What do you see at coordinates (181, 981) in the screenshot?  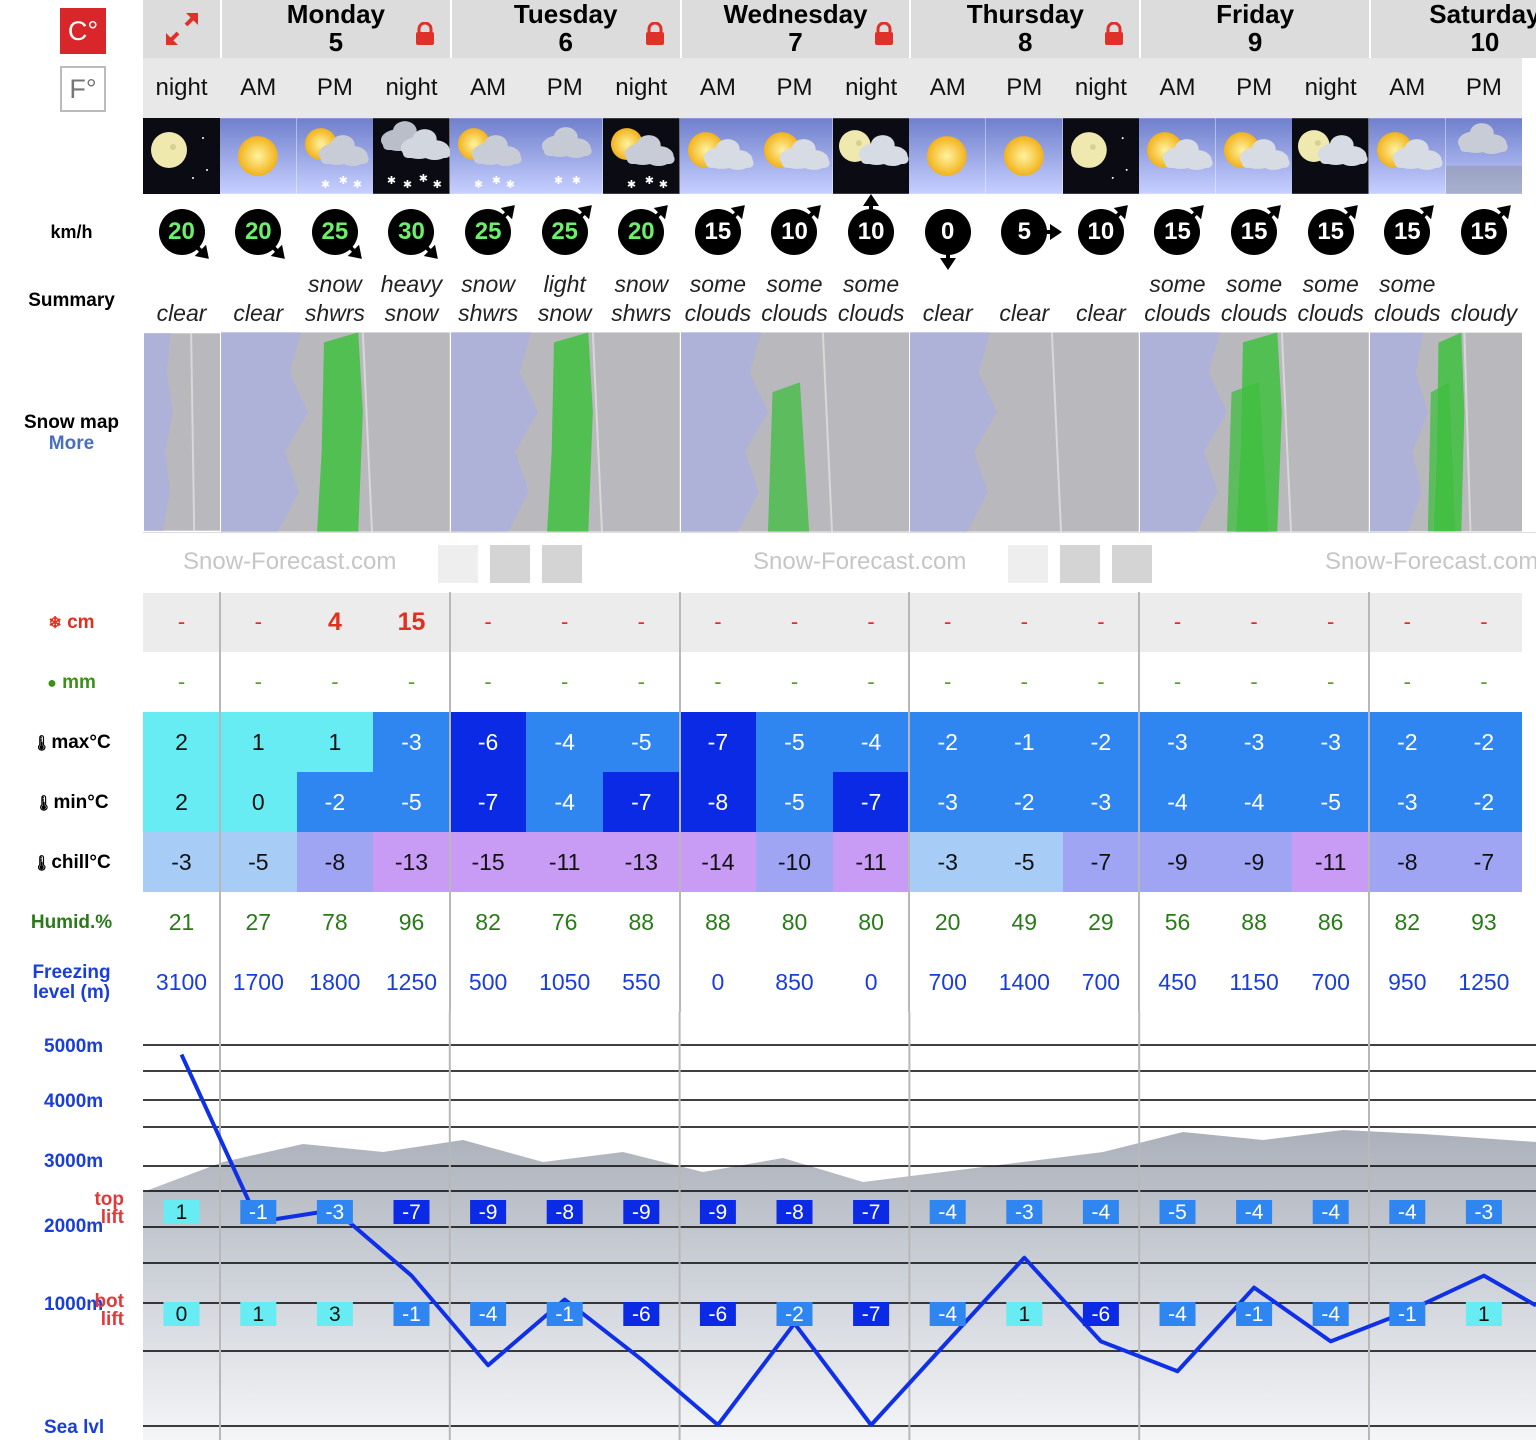 I see `freezing-level: 3100` at bounding box center [181, 981].